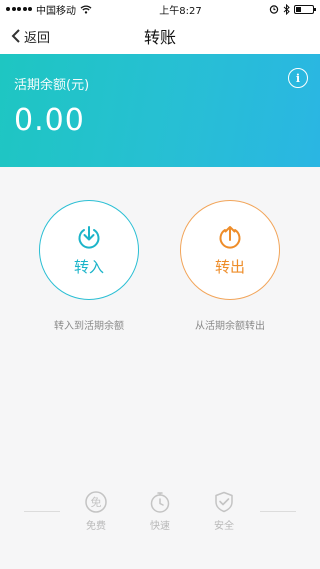  I want to click on divider-left, so click(42, 511).